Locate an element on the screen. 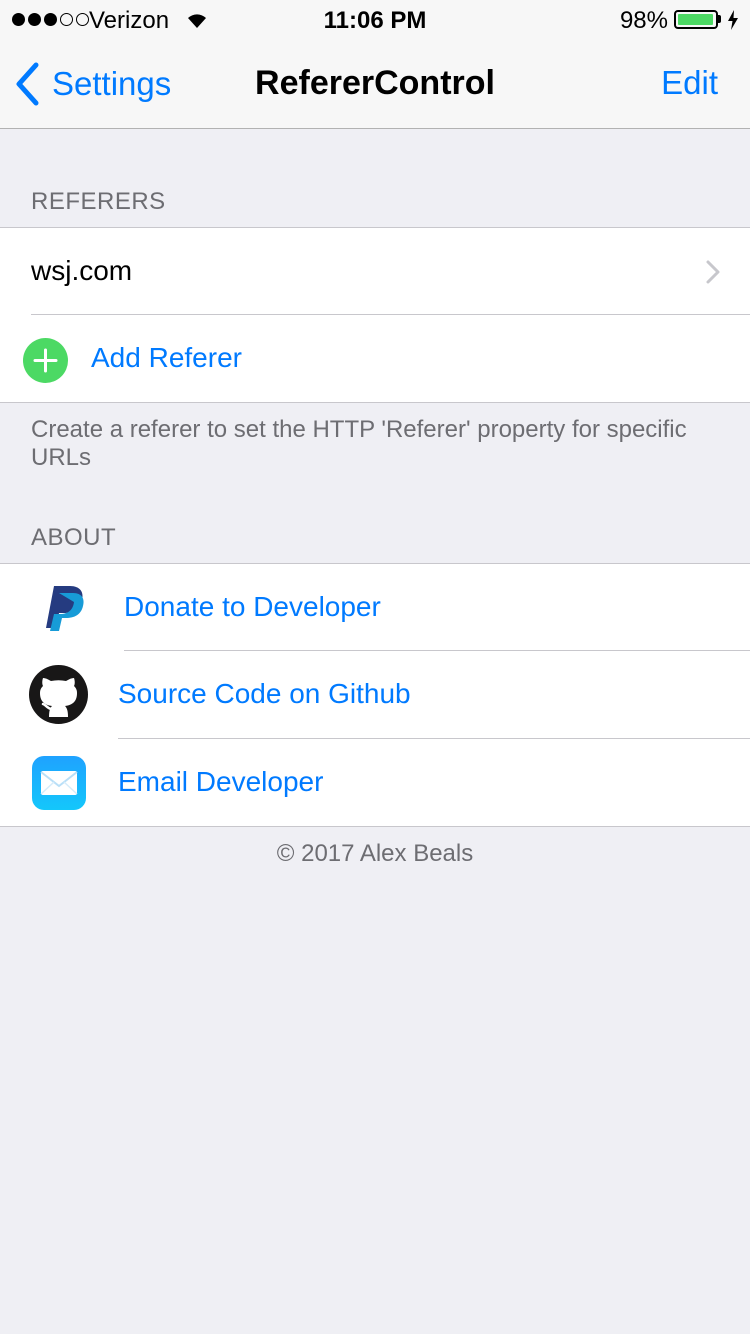  status-bar: Verizon 11:06 PM 98% is located at coordinates (375, 20).